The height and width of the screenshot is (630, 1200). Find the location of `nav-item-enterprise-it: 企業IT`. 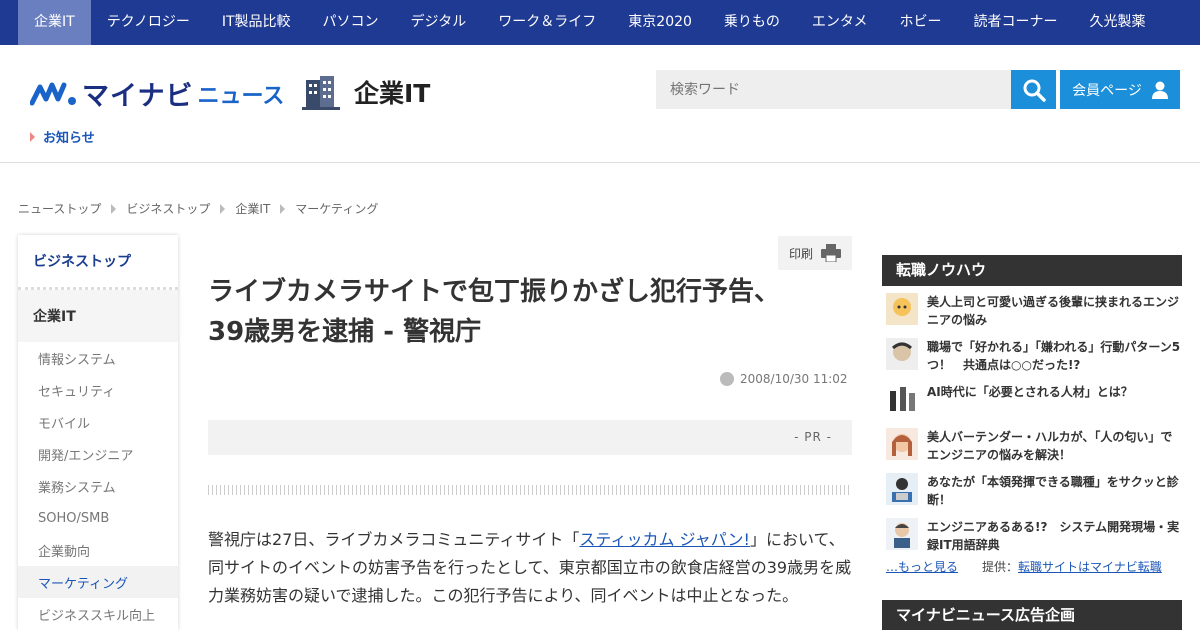

nav-item-enterprise-it: 企業IT is located at coordinates (54, 22).